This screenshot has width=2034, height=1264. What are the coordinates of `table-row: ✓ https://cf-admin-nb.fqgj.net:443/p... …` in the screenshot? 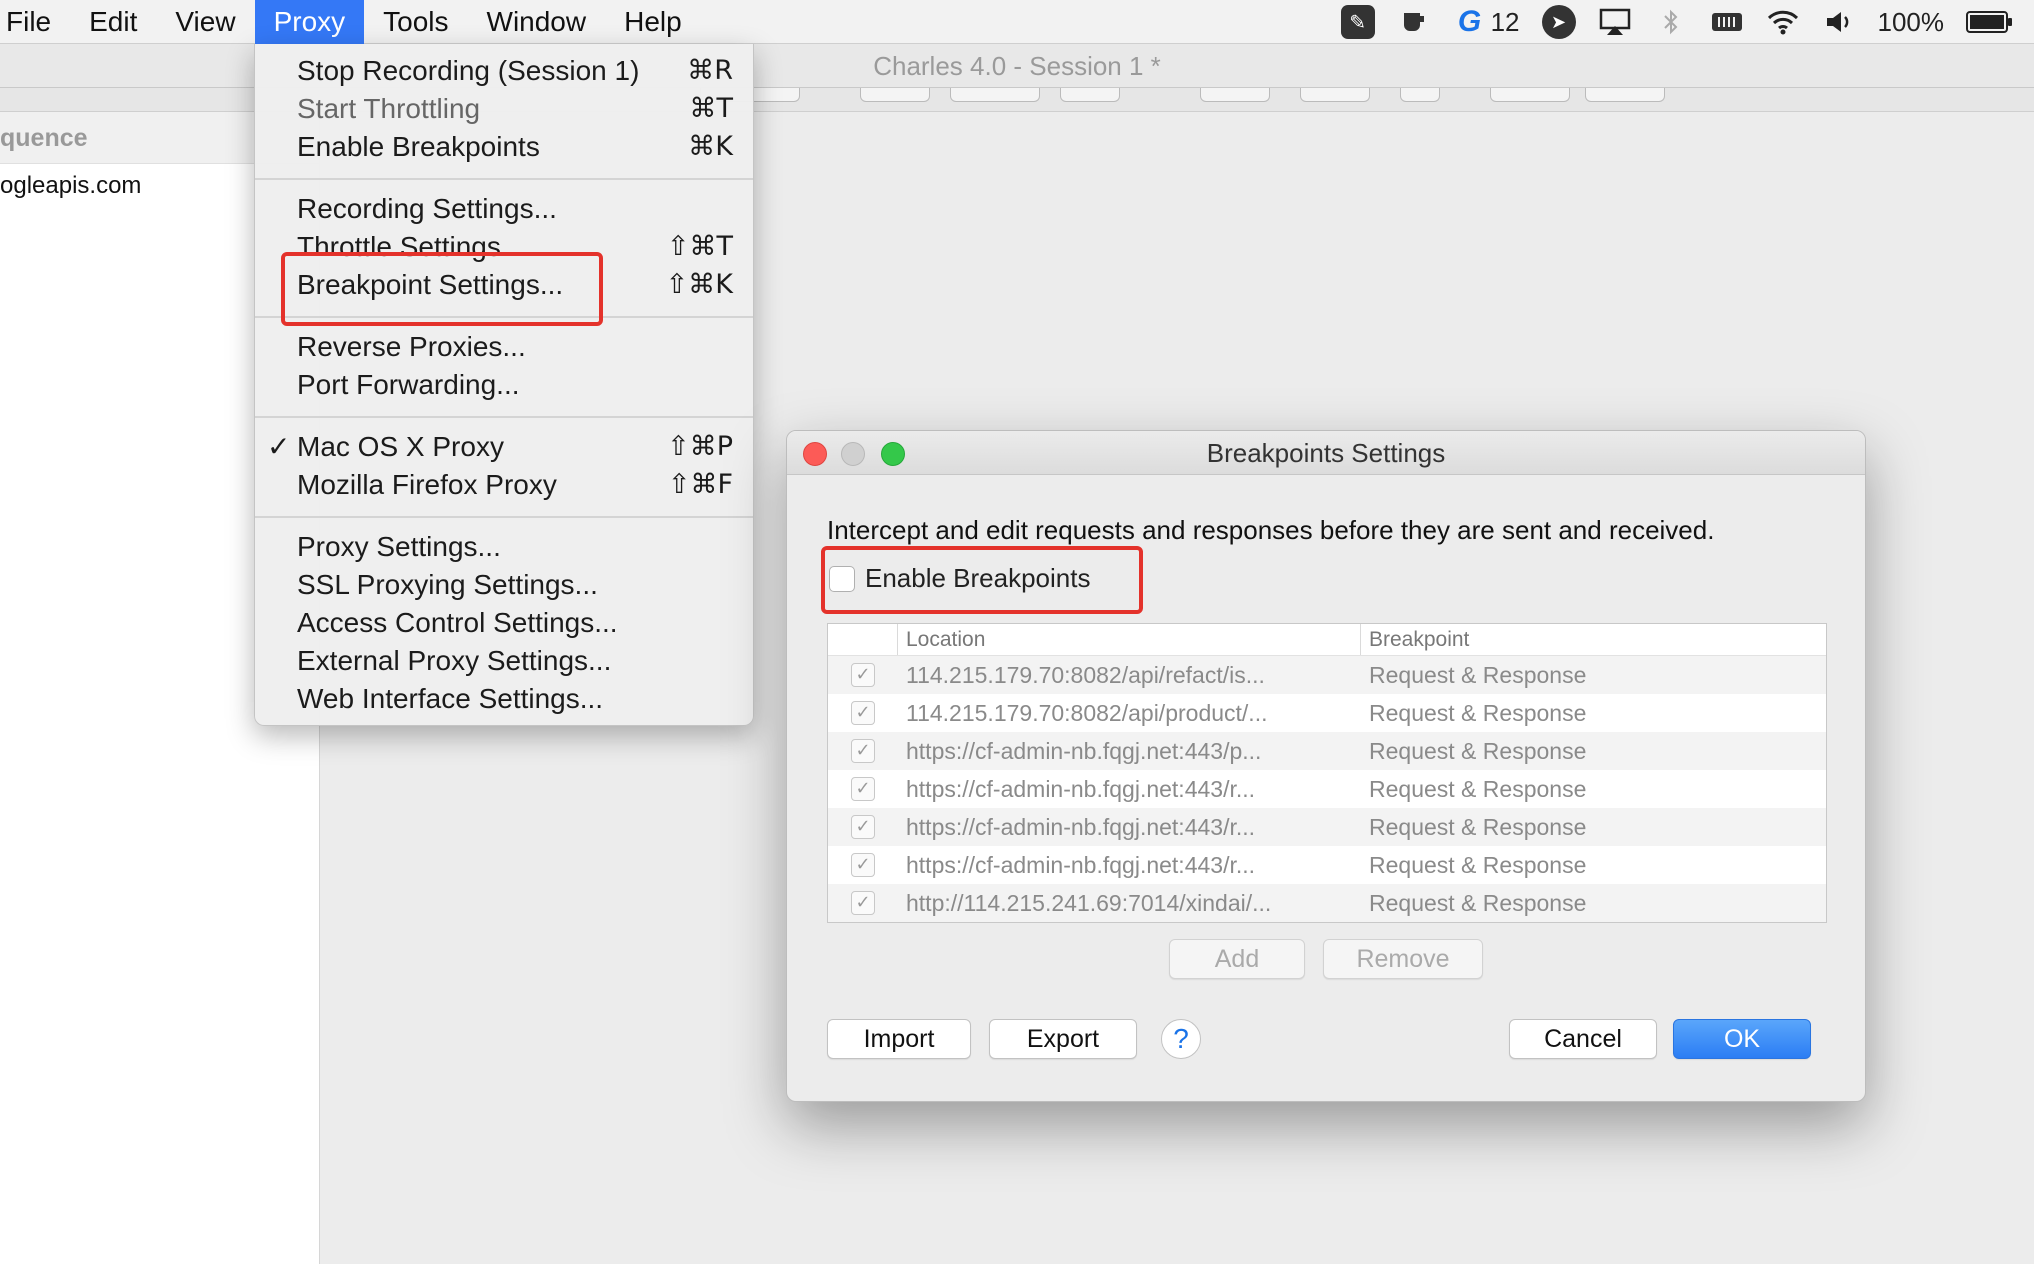 It's located at (1327, 751).